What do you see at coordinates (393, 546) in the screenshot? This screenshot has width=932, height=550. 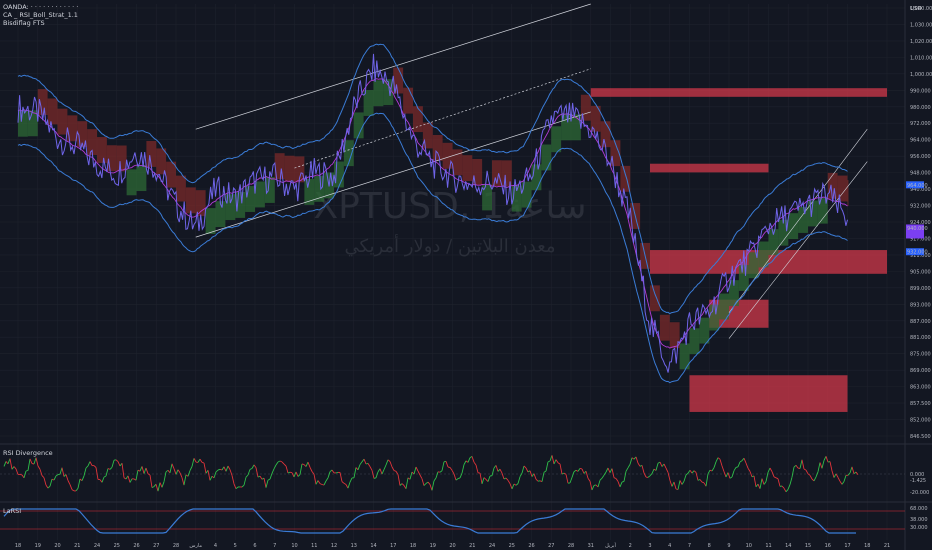 I see `time-tick-label: 17` at bounding box center [393, 546].